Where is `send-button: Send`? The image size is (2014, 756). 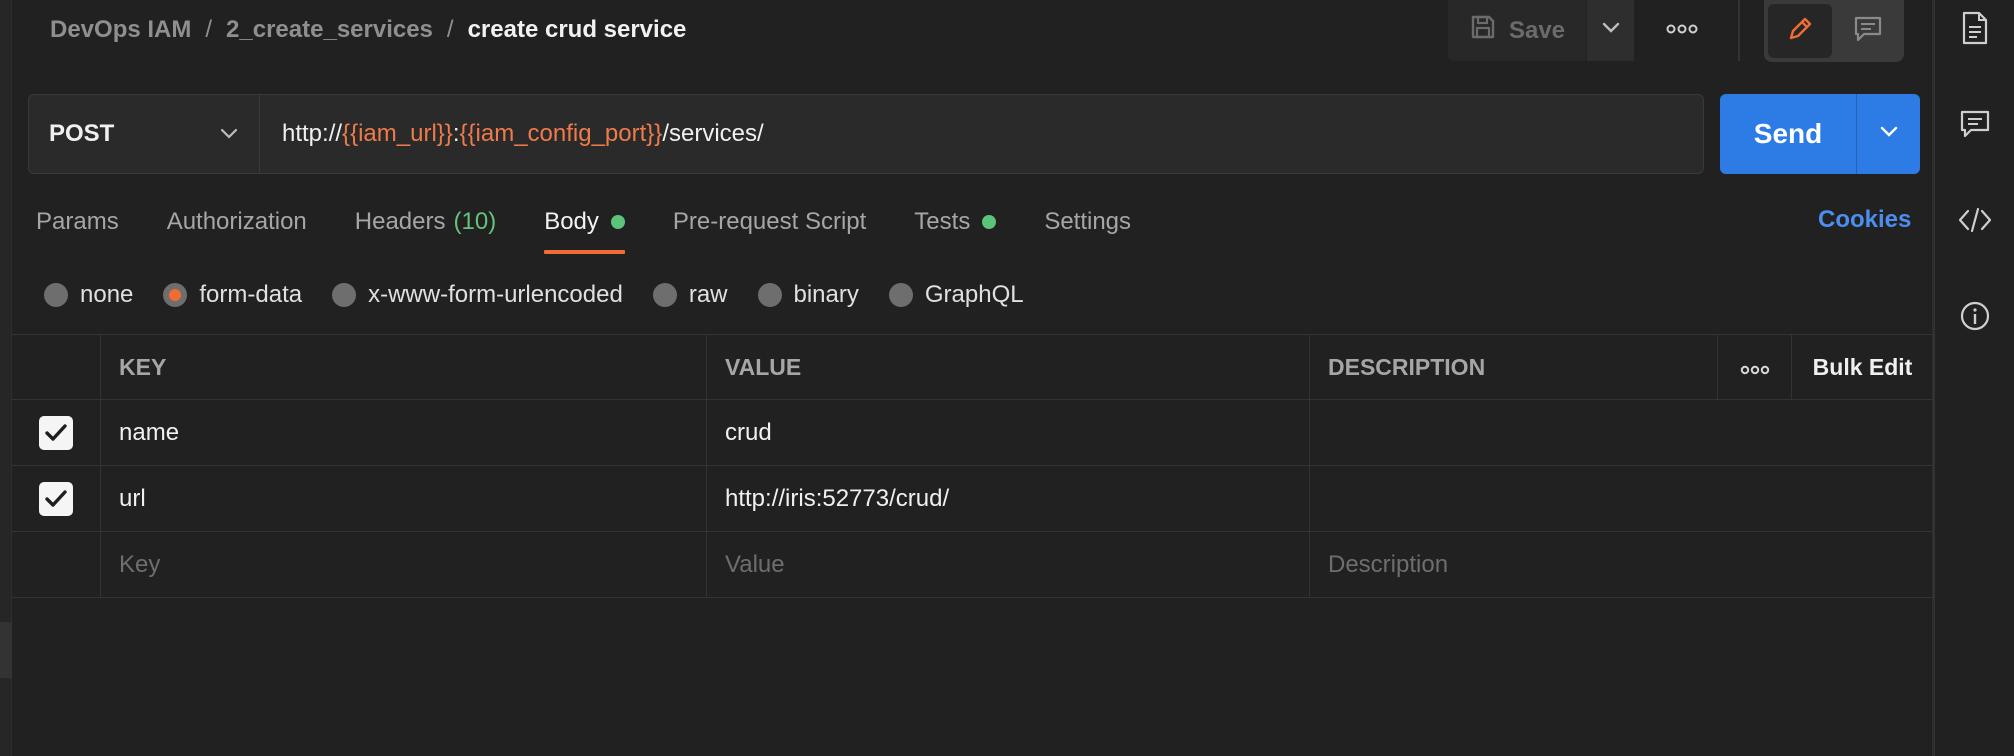
send-button: Send is located at coordinates (1788, 134).